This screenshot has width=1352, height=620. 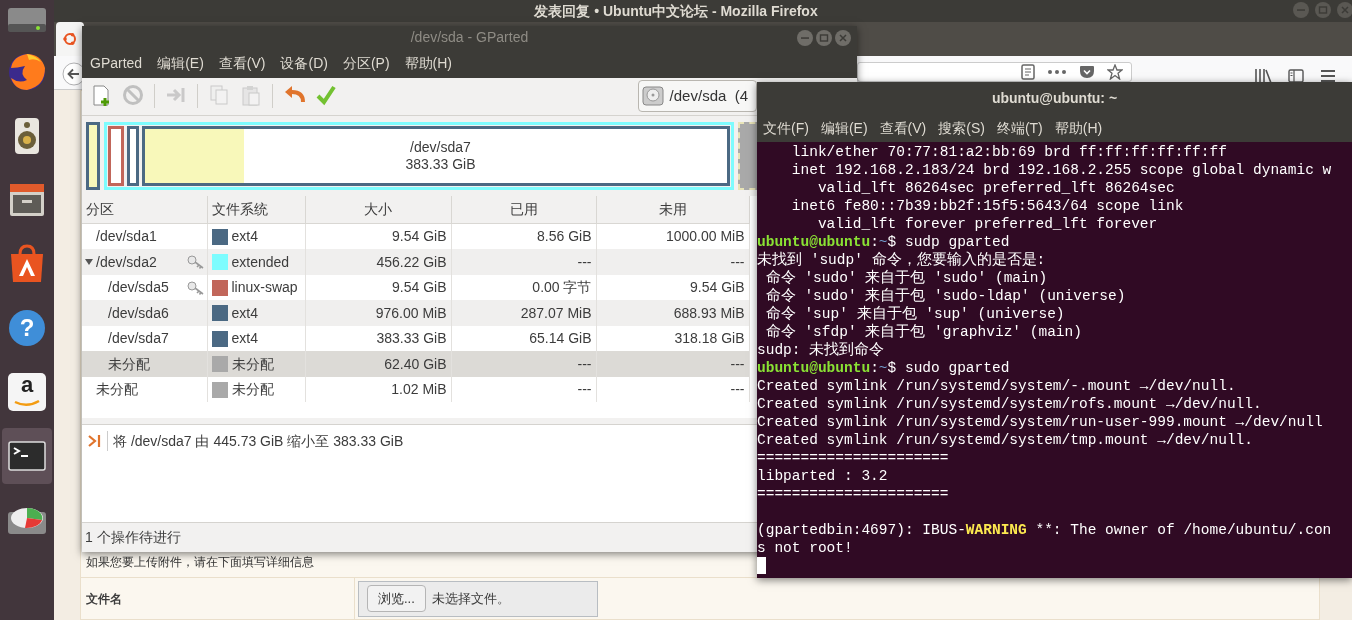 I want to click on menu-item: 搜索(S), so click(x=961, y=128).